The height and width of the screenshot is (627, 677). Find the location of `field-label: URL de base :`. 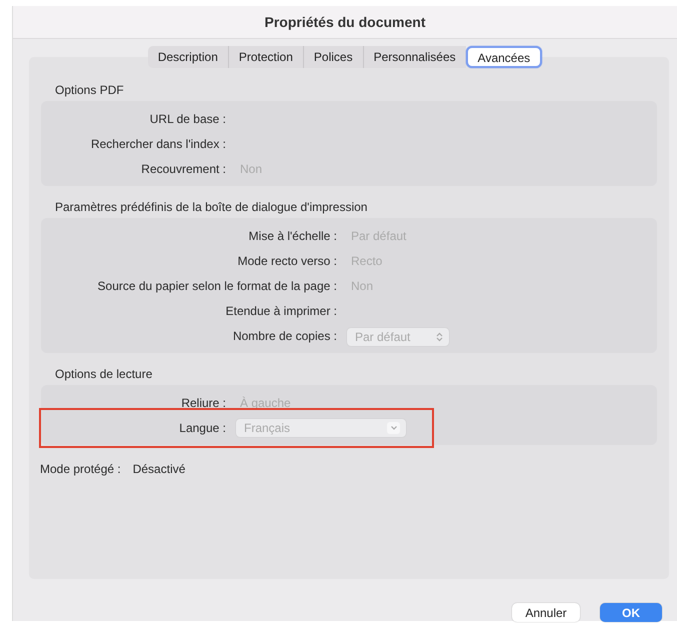

field-label: URL de base : is located at coordinates (187, 119).